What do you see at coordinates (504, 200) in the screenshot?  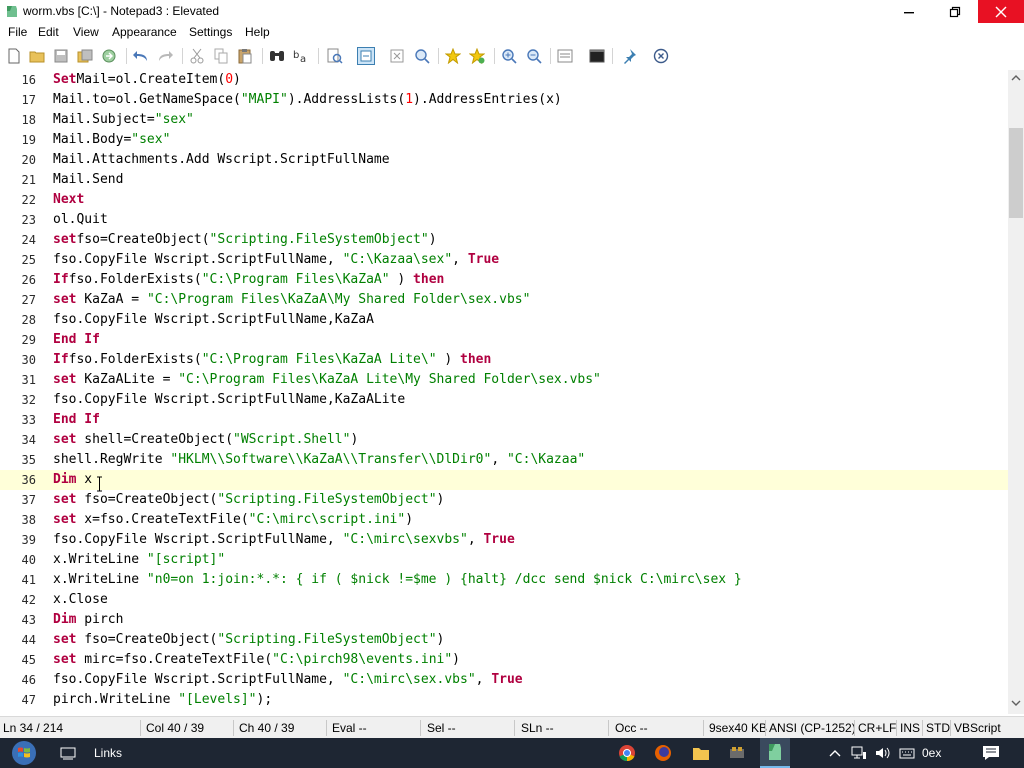 I see `code-line: 22 Next` at bounding box center [504, 200].